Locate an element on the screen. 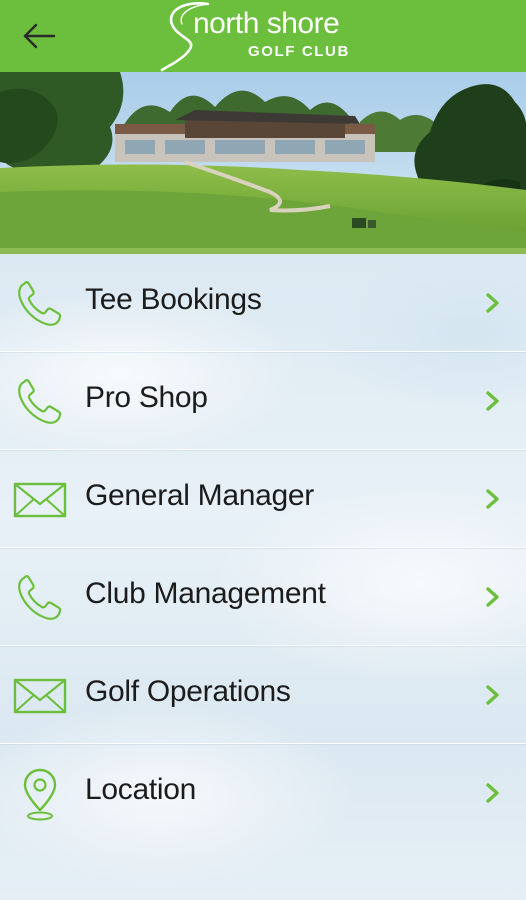  arrow-left-icon is located at coordinates (39, 36).